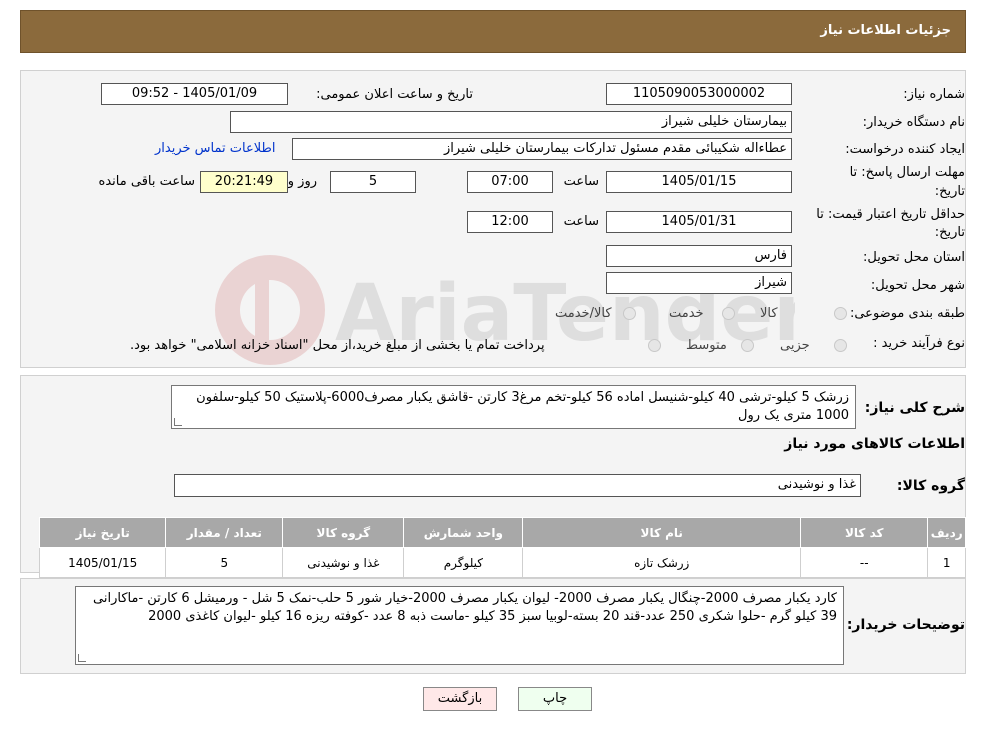 The width and height of the screenshot is (985, 733). I want to click on purchase-radio-treasury, so click(654, 345).